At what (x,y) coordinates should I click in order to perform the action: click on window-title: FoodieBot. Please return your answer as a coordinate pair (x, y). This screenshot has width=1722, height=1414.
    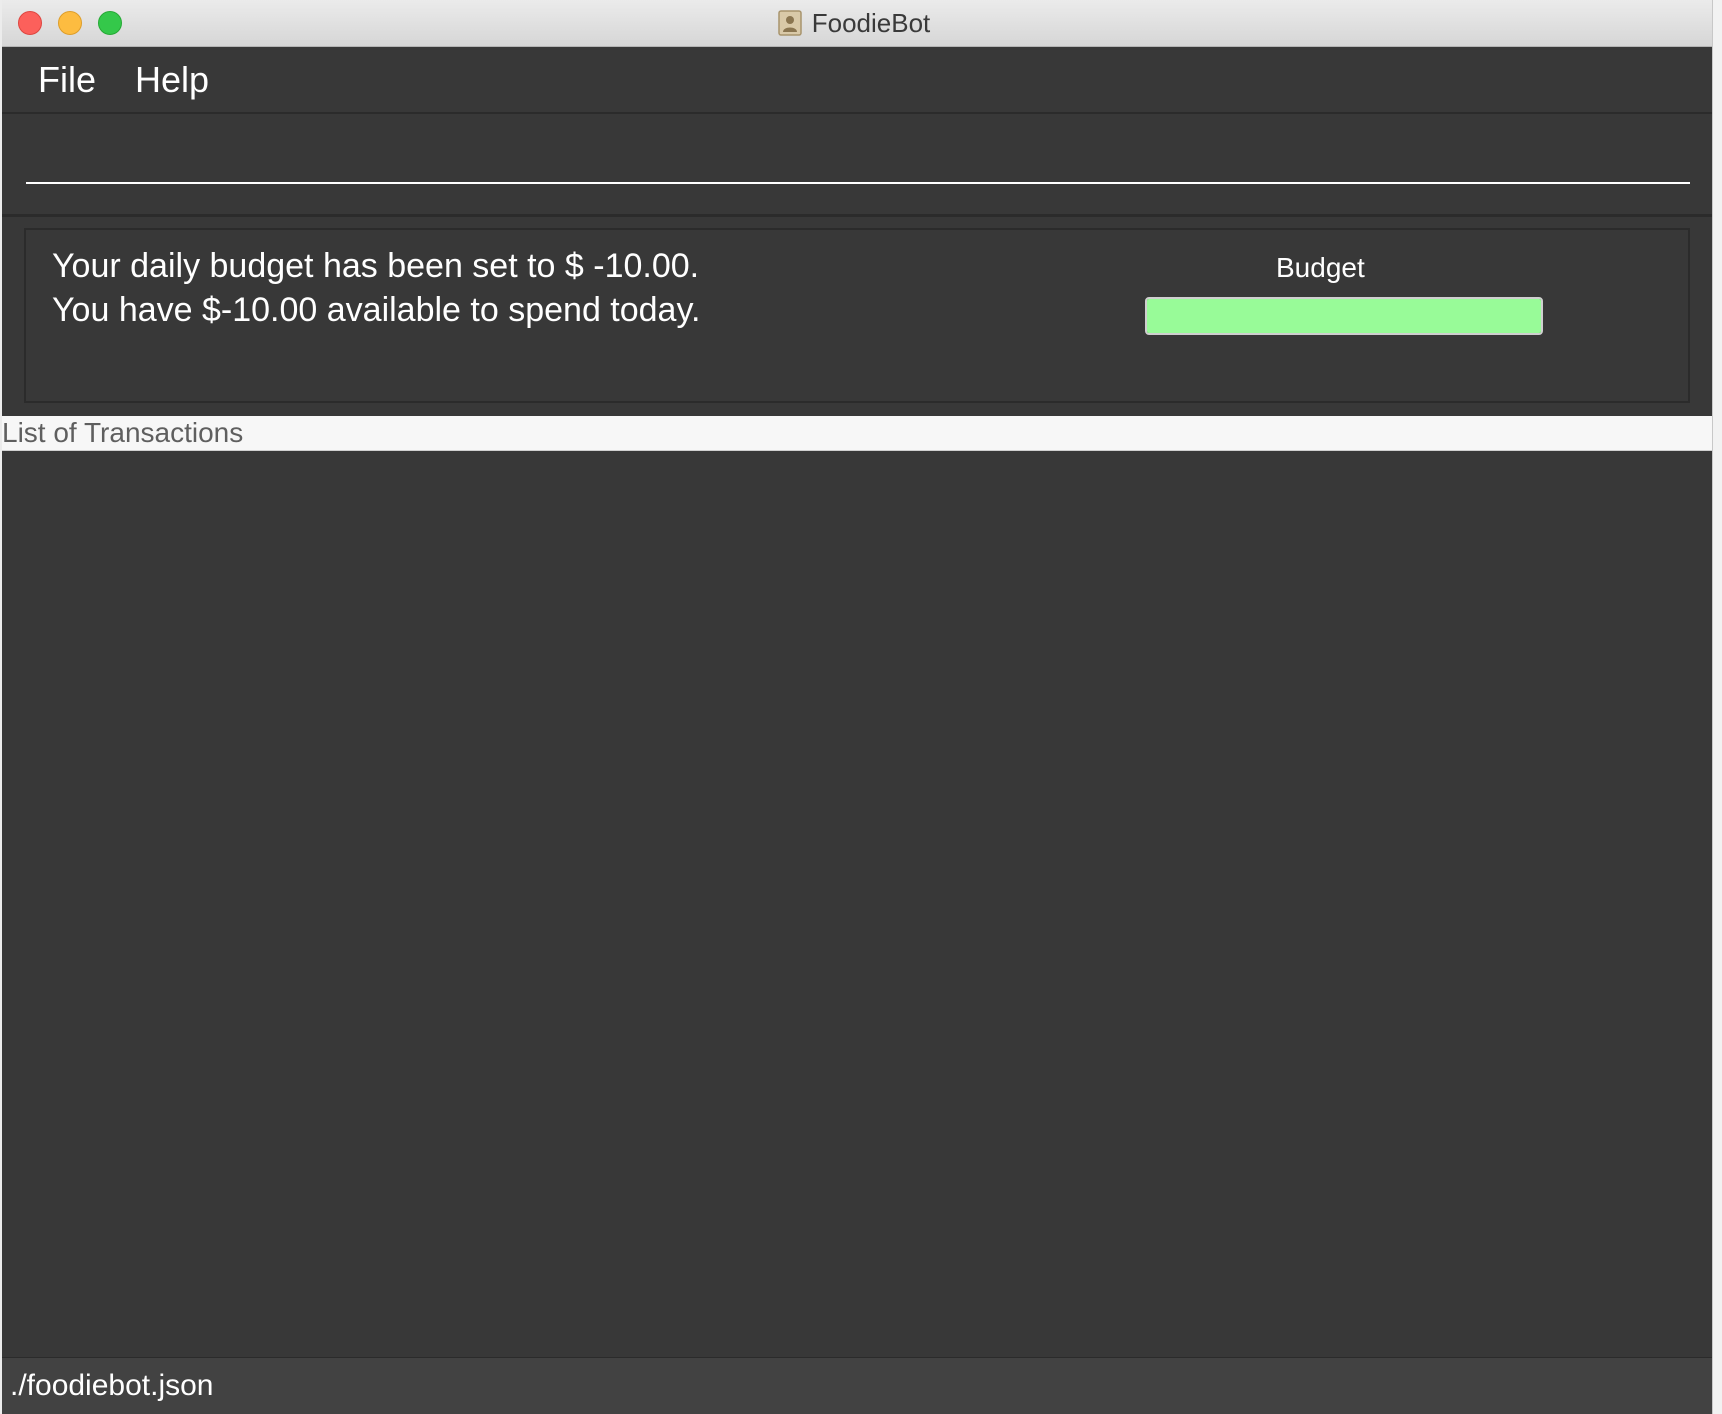
    Looking at the image, I should click on (871, 22).